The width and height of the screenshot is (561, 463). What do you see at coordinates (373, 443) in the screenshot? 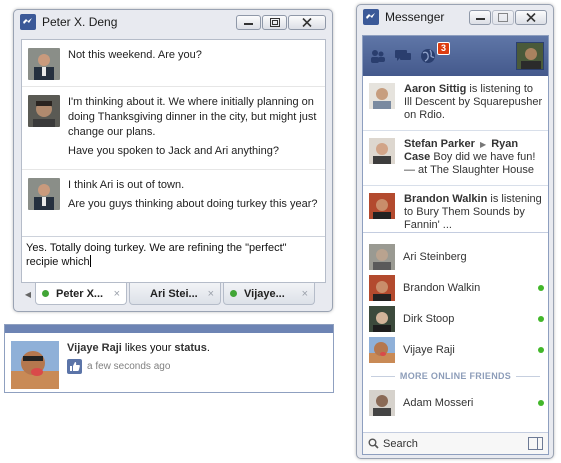
I see `search-icon` at bounding box center [373, 443].